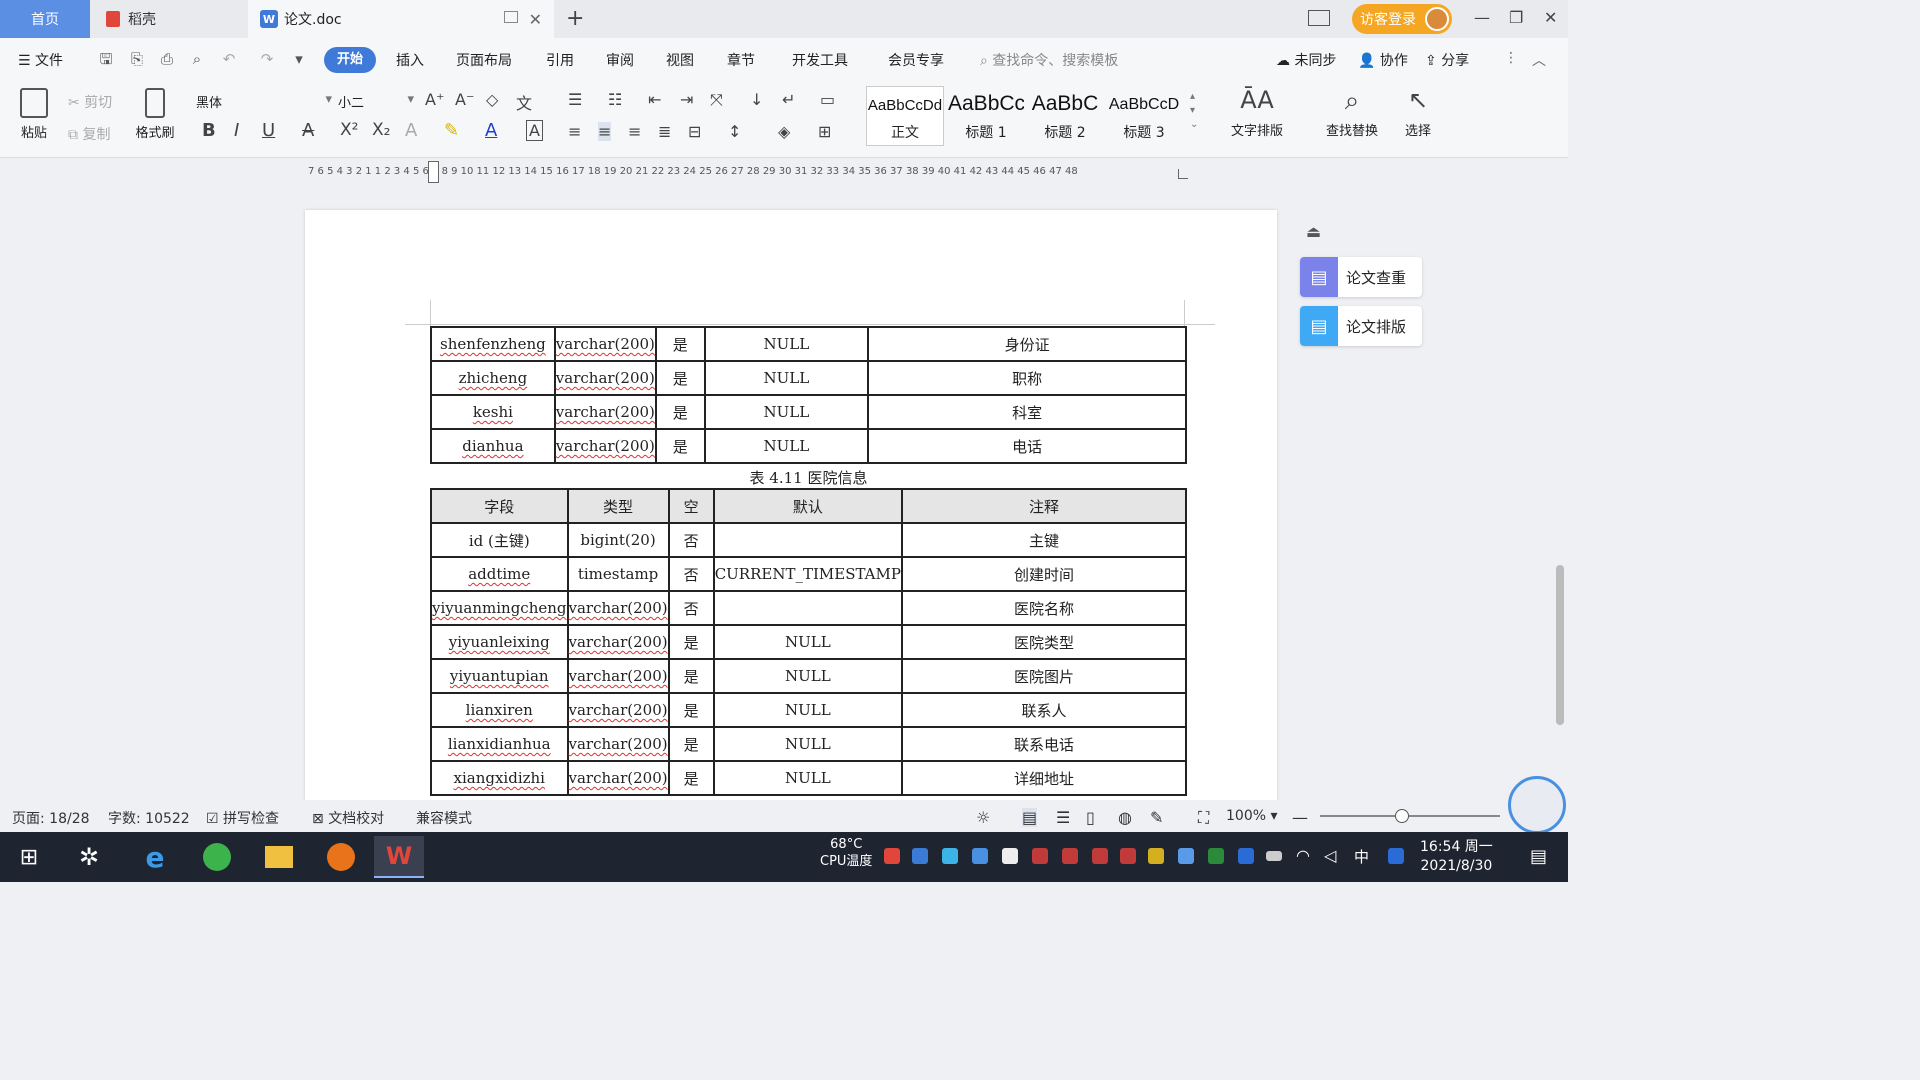  I want to click on table-cell: 主键, so click(1044, 540).